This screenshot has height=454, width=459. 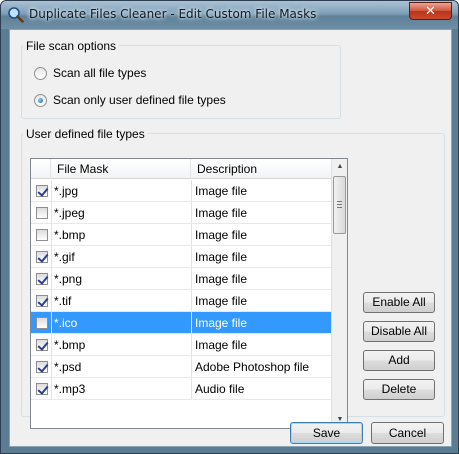 I want to click on table-row: *.ico Image file, so click(x=182, y=323).